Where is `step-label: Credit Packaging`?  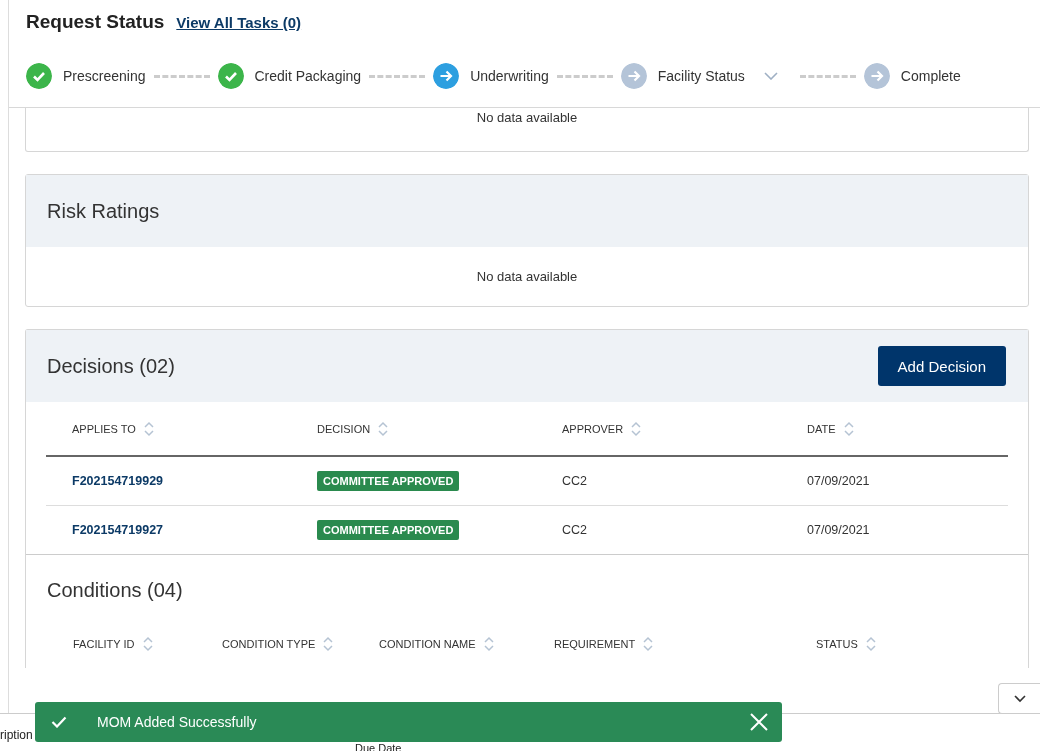
step-label: Credit Packaging is located at coordinates (308, 76).